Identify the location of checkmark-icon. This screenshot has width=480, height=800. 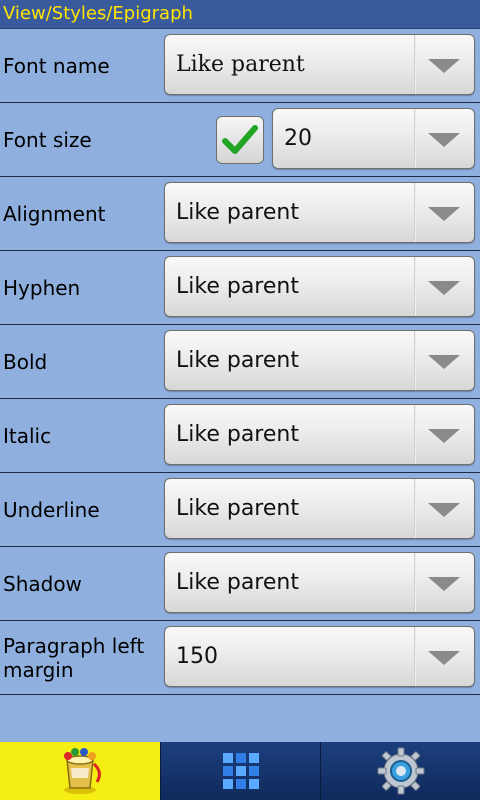
(240, 139).